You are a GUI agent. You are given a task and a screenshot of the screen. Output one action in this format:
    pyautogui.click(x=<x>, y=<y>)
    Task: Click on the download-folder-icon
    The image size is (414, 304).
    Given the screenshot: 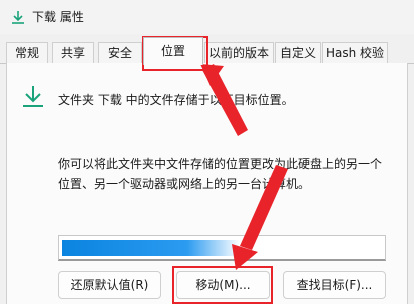 What is the action you would take?
    pyautogui.click(x=18, y=17)
    